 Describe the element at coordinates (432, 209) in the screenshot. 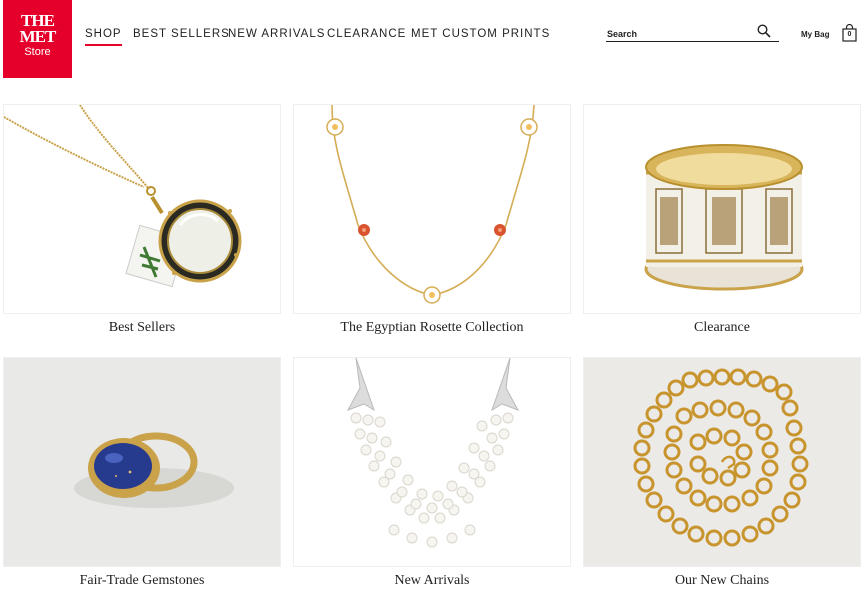

I see `rosette-necklace-image` at that location.